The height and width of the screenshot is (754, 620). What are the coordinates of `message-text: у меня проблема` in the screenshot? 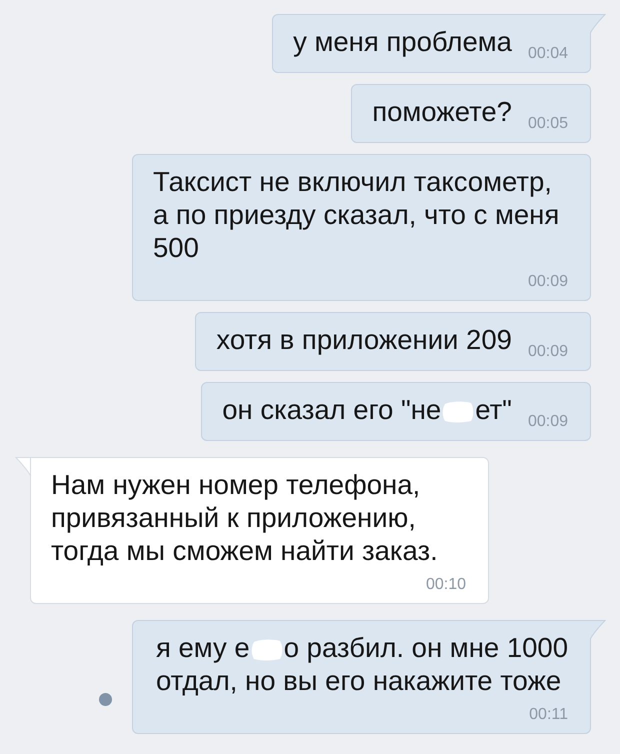 It's located at (402, 41).